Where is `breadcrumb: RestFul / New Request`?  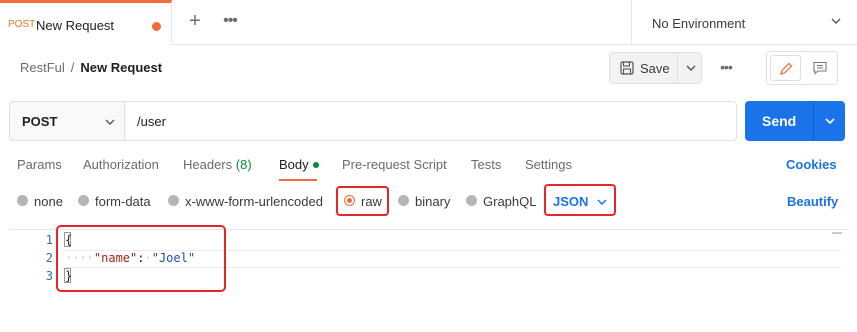
breadcrumb: RestFul / New Request is located at coordinates (91, 67).